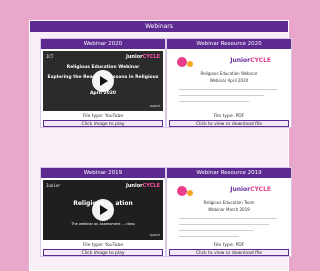 The width and height of the screenshot is (320, 271). I want to click on video-logo: Junior, so click(53, 185).